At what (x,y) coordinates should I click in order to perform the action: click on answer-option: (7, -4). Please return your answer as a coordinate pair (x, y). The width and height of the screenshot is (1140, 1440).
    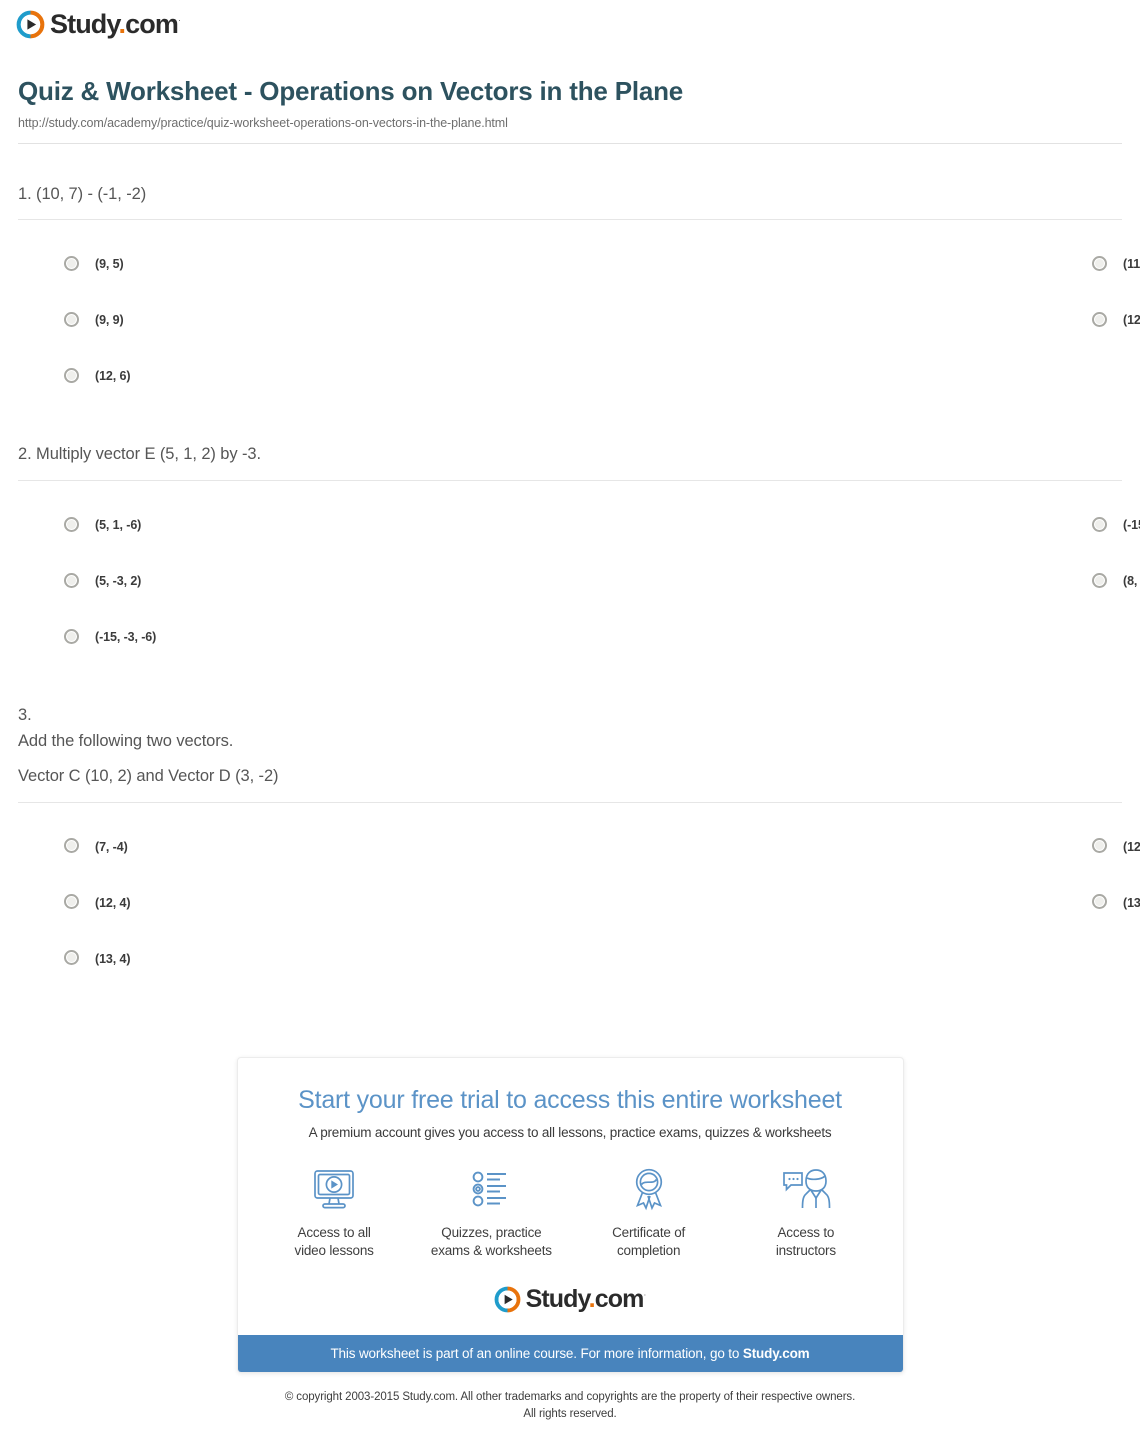
    Looking at the image, I should click on (286, 847).